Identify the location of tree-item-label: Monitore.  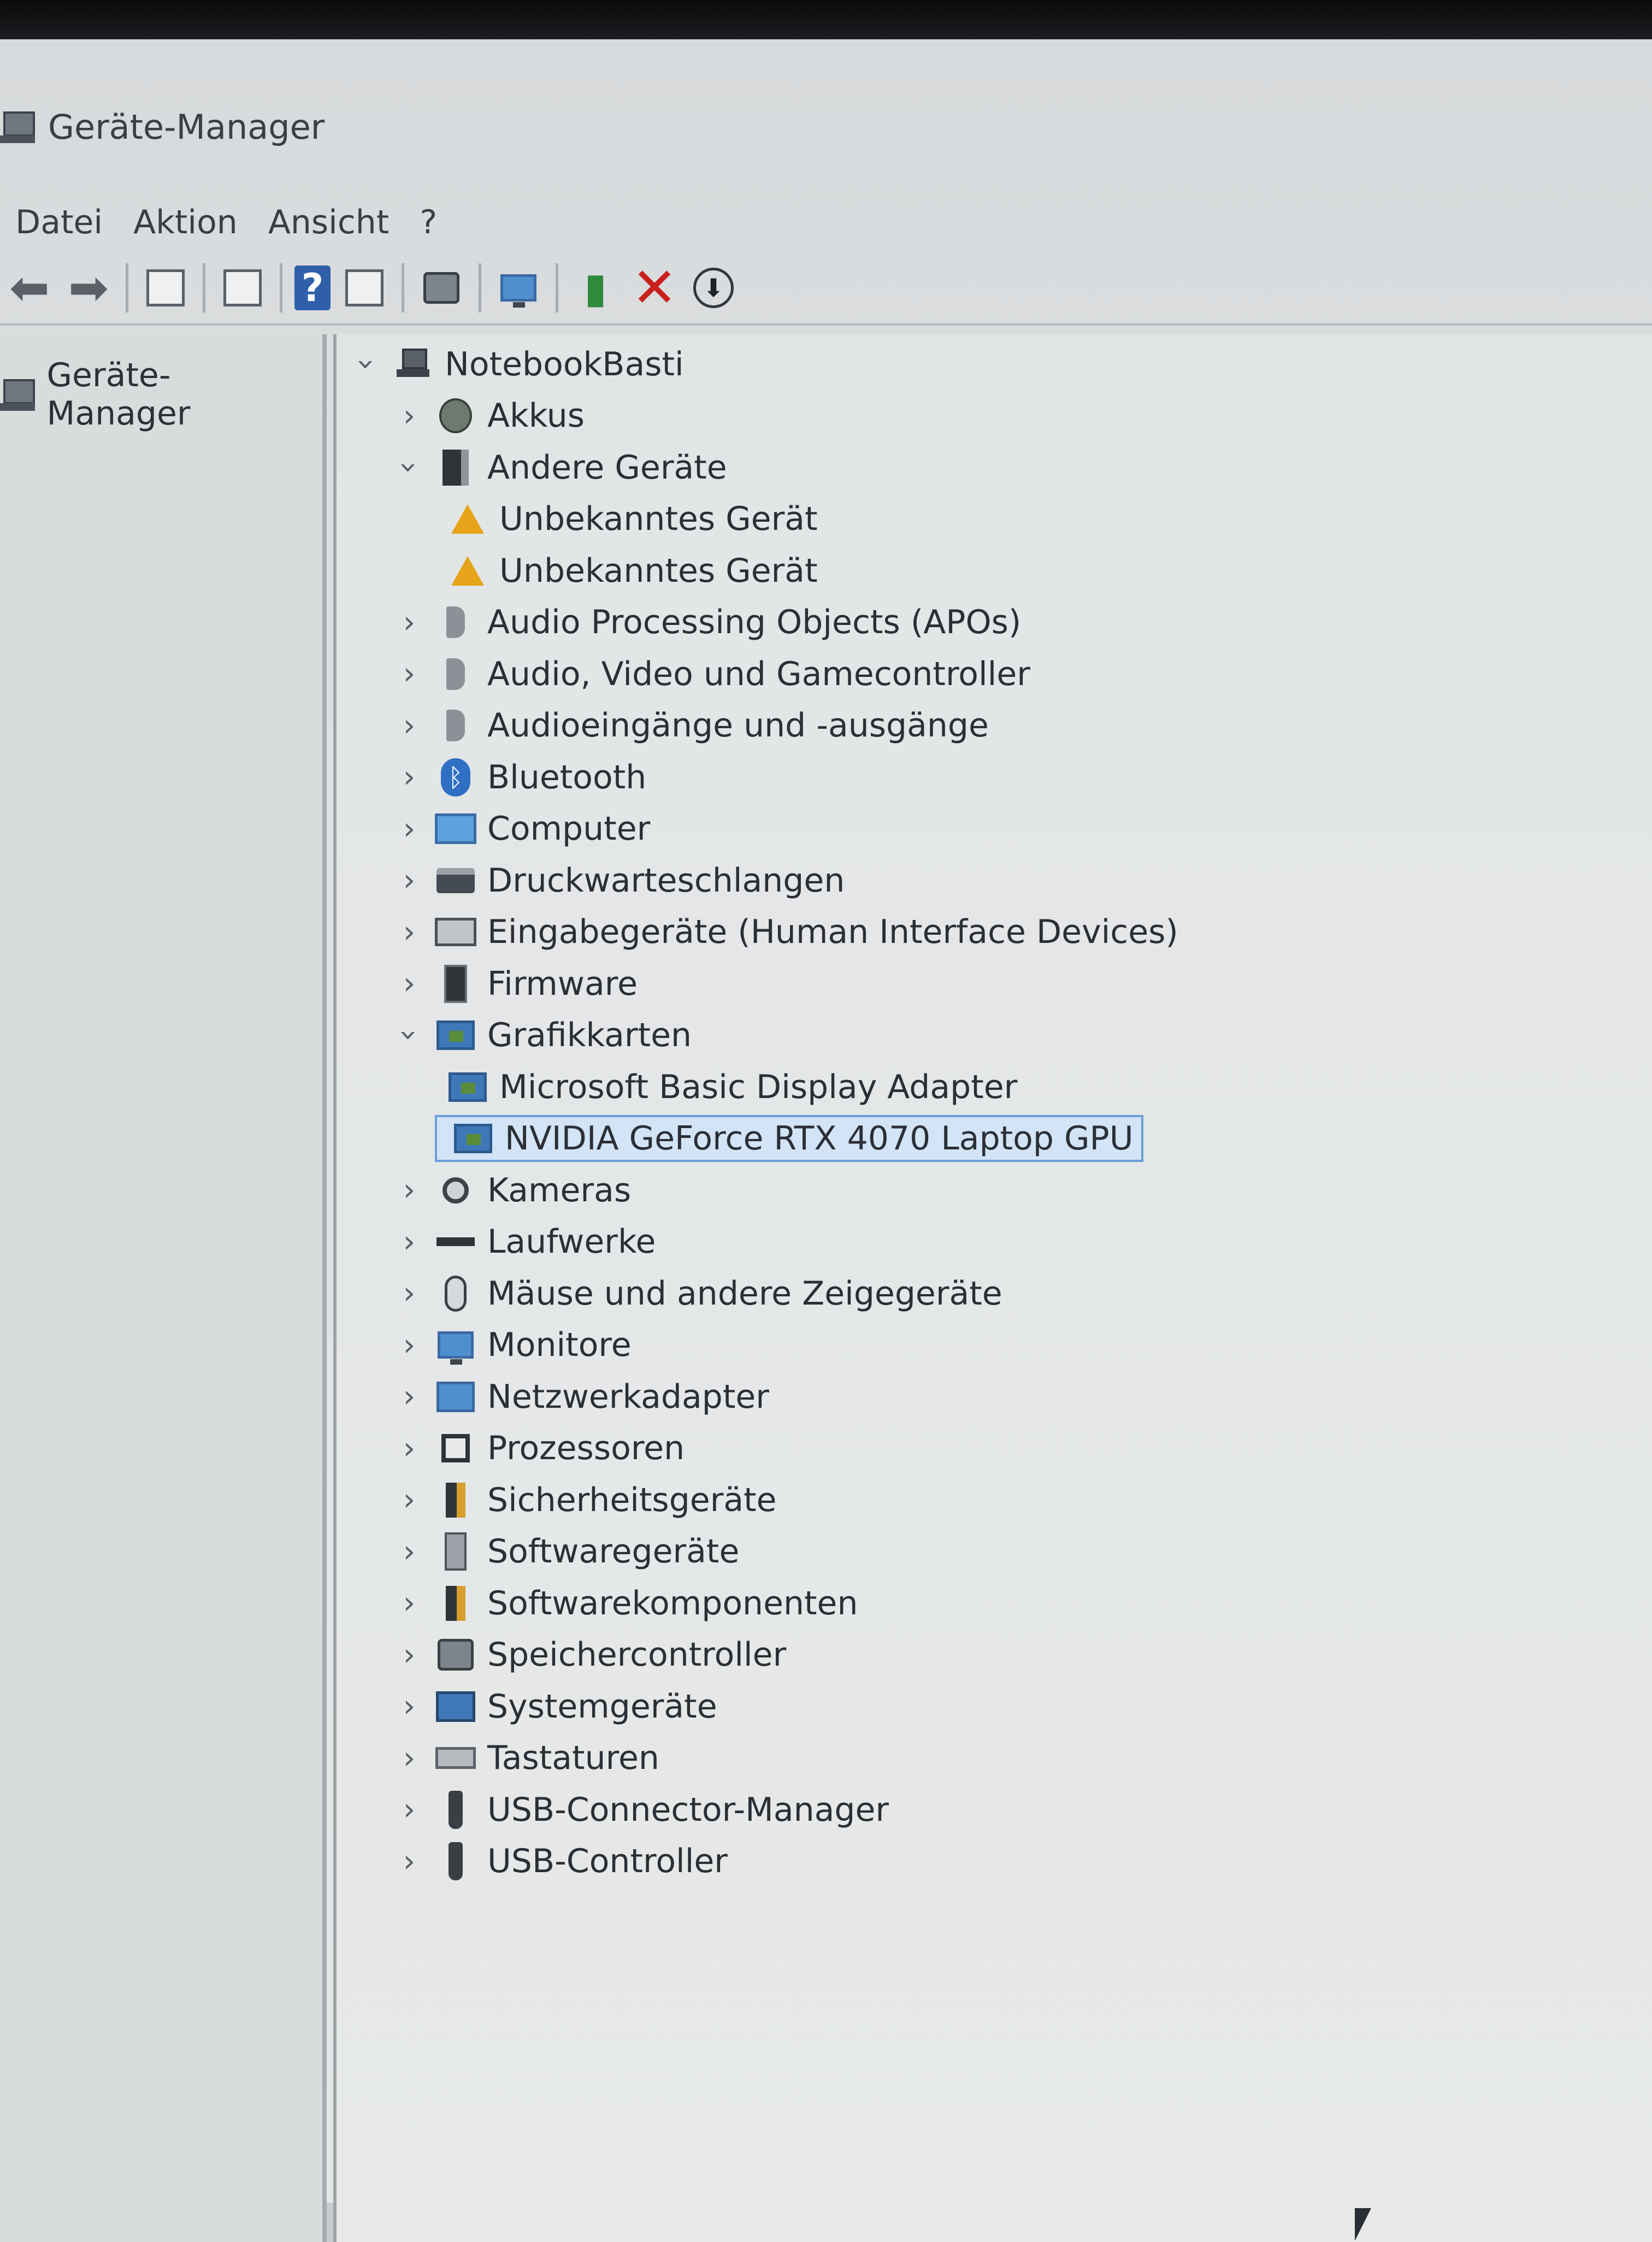
(559, 1345).